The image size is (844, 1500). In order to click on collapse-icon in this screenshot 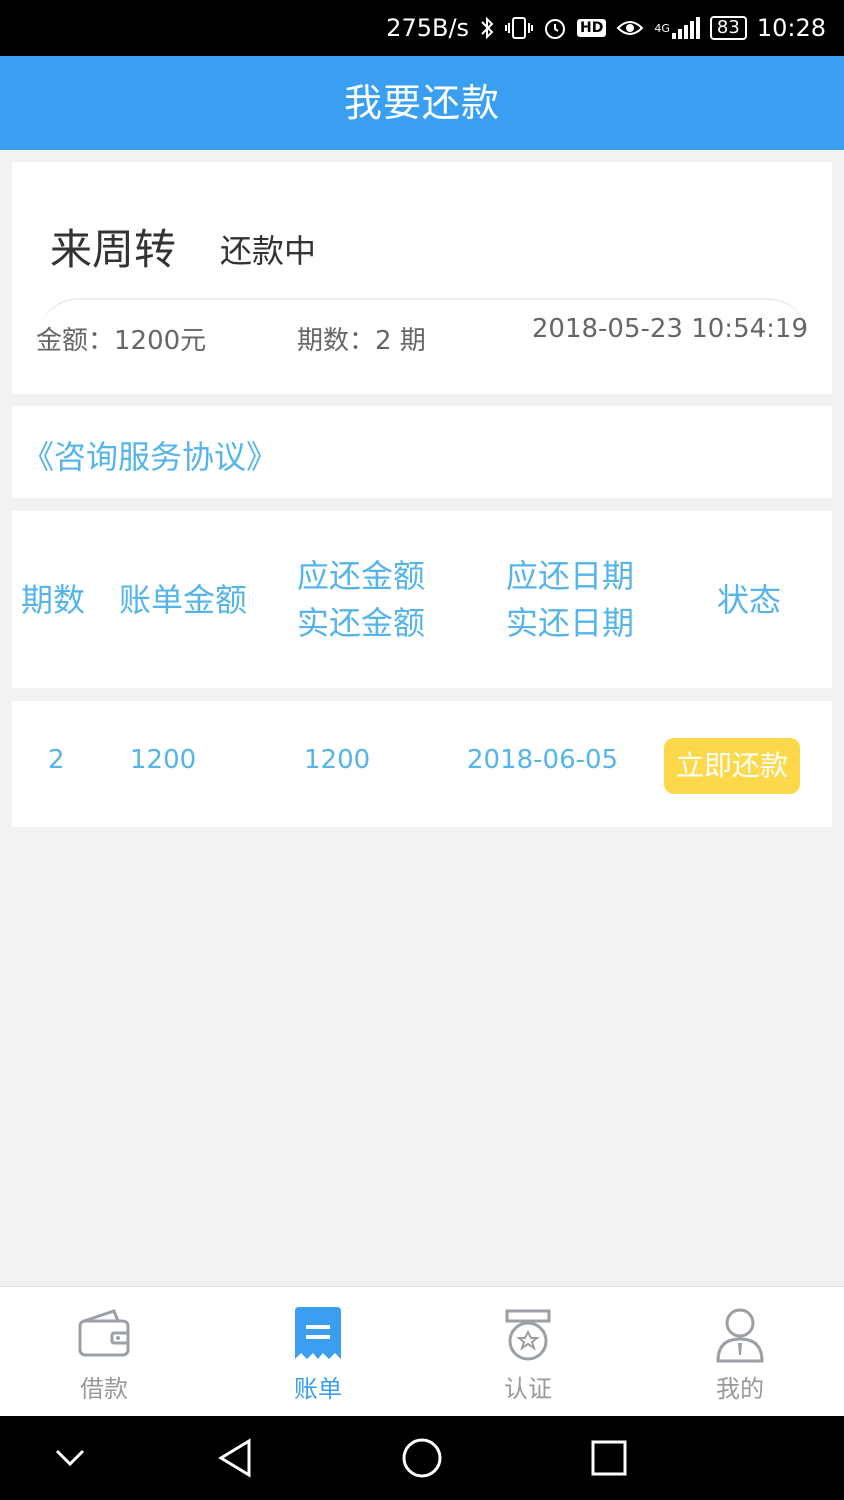, I will do `click(70, 1458)`.